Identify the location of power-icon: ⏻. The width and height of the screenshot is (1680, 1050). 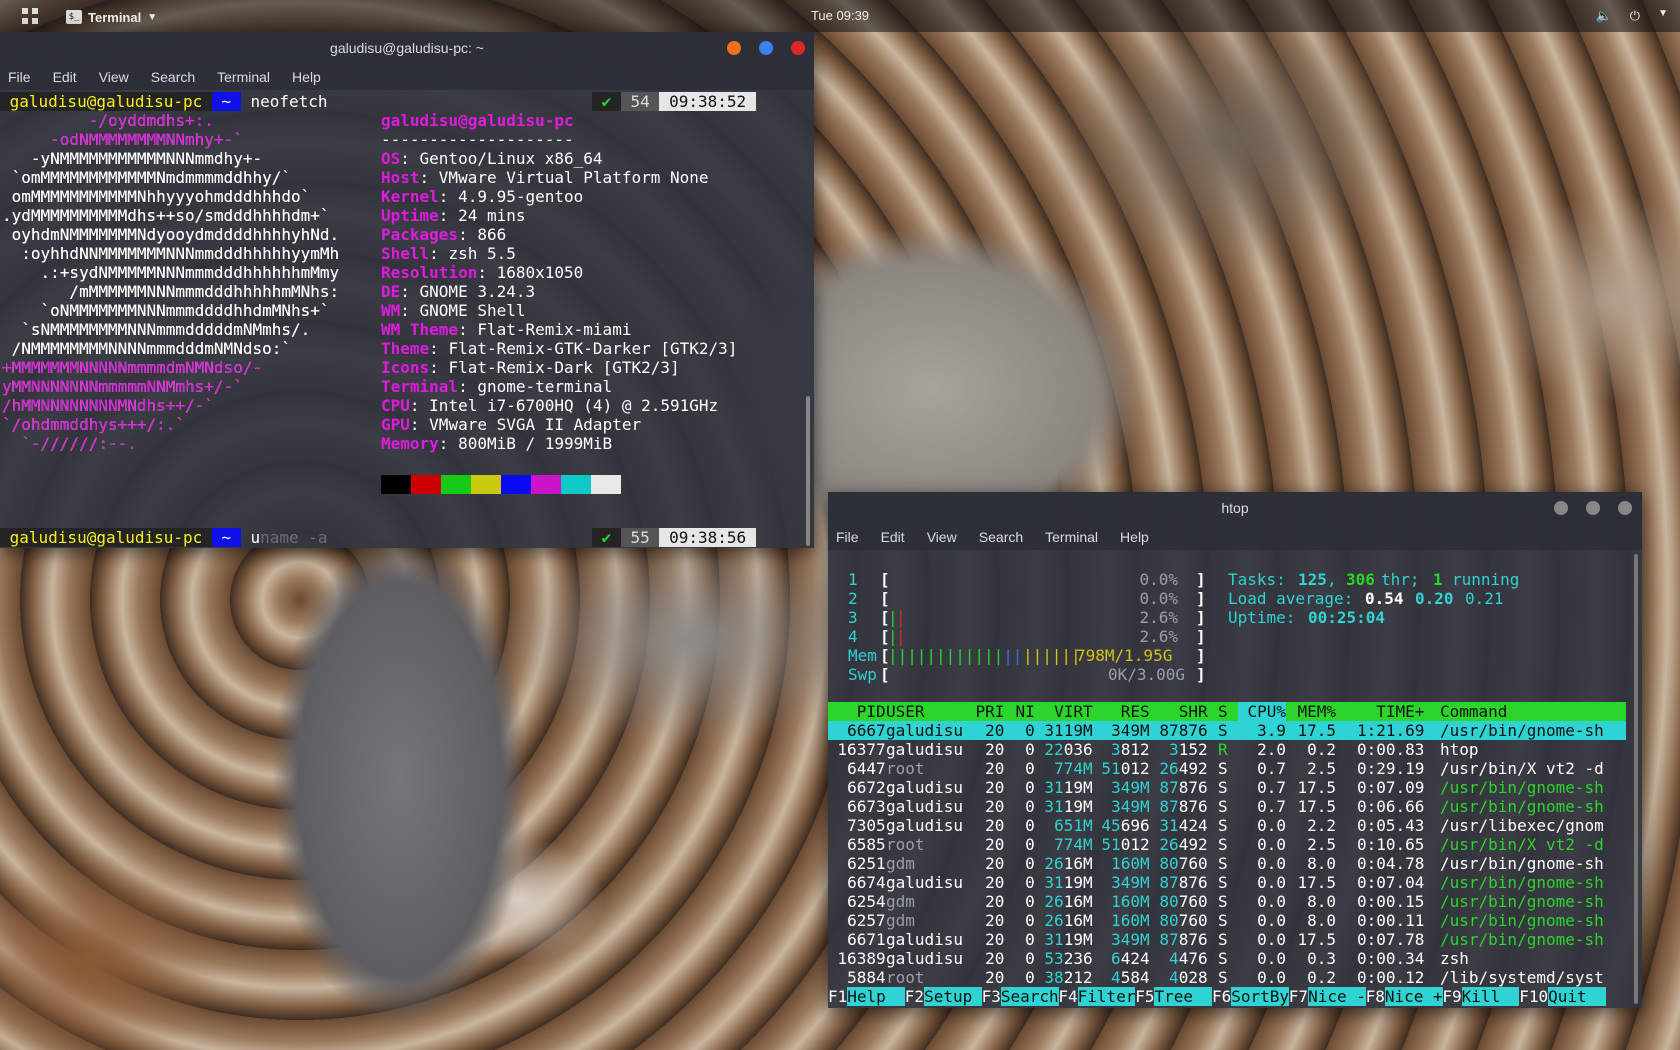
(1635, 16).